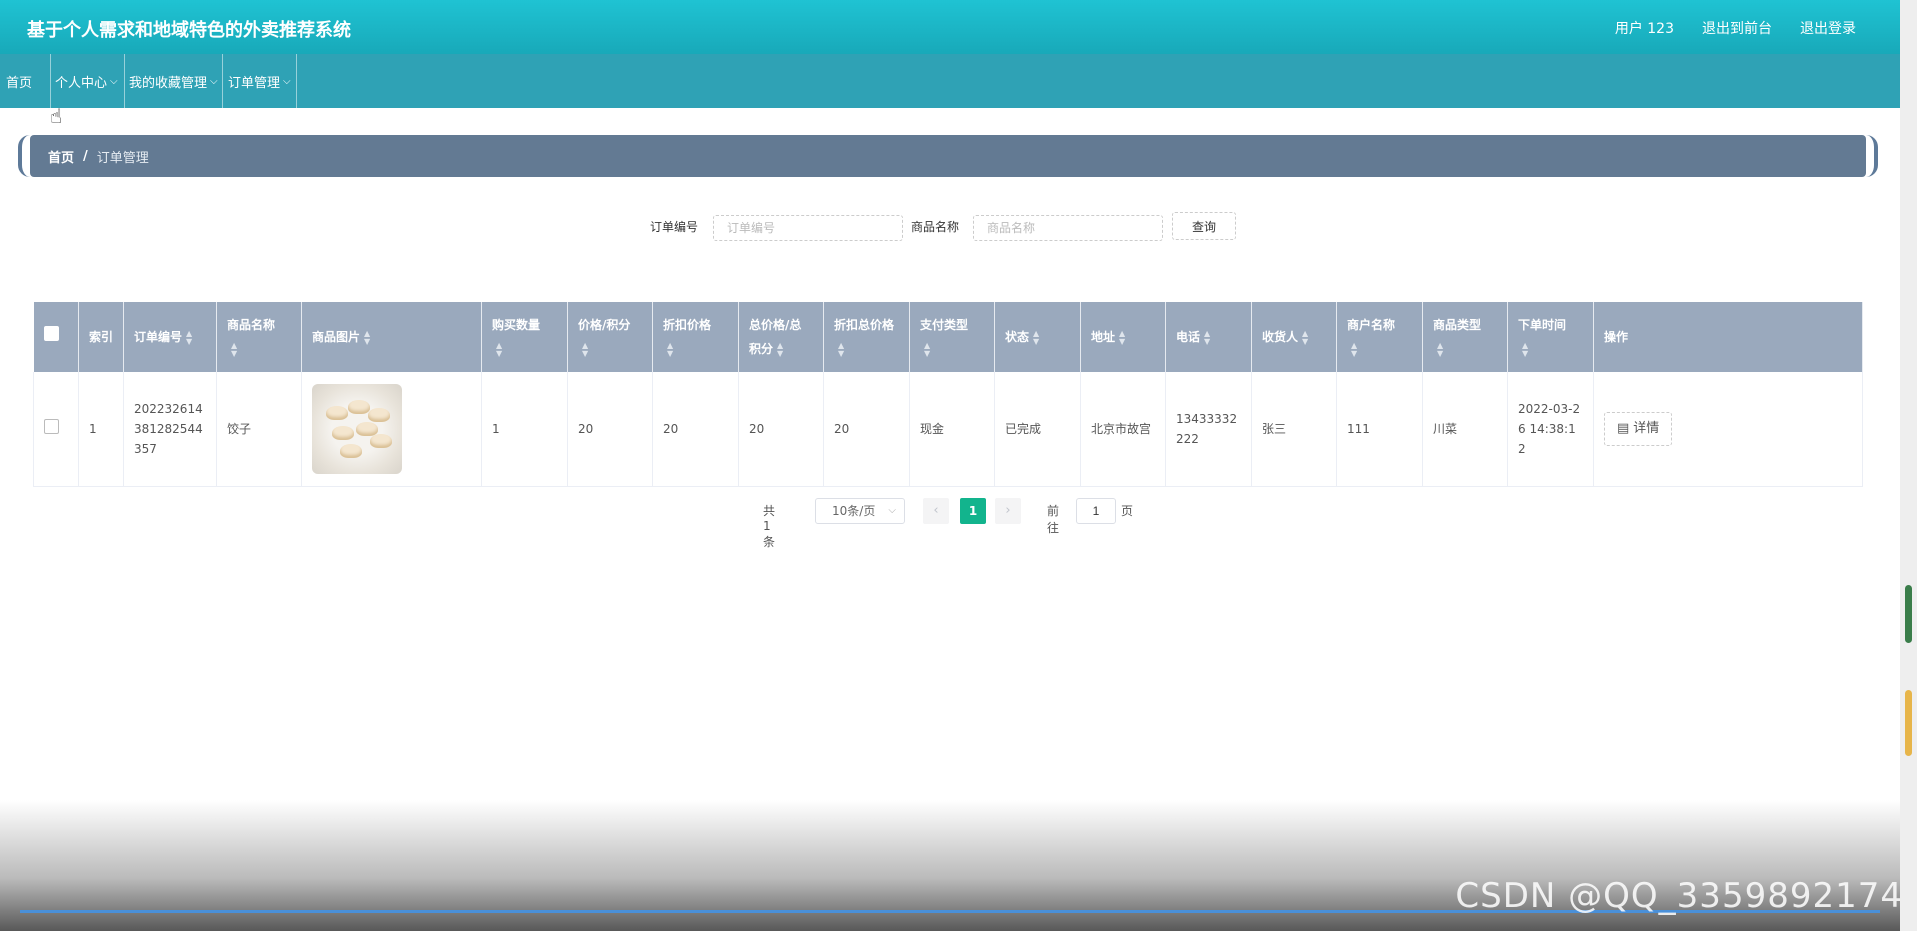 The width and height of the screenshot is (1917, 931). I want to click on query-button: 查询, so click(1204, 226).